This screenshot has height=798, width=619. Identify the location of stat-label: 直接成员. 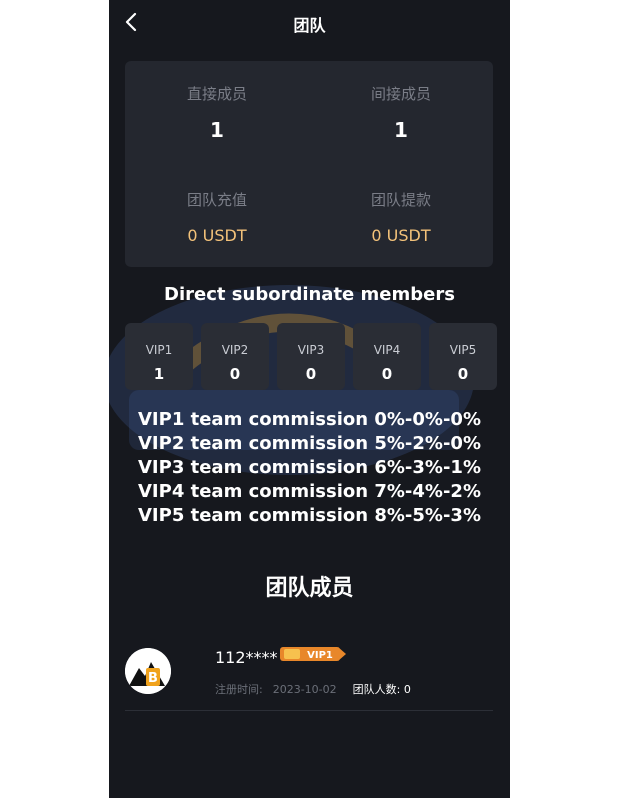
(216, 94).